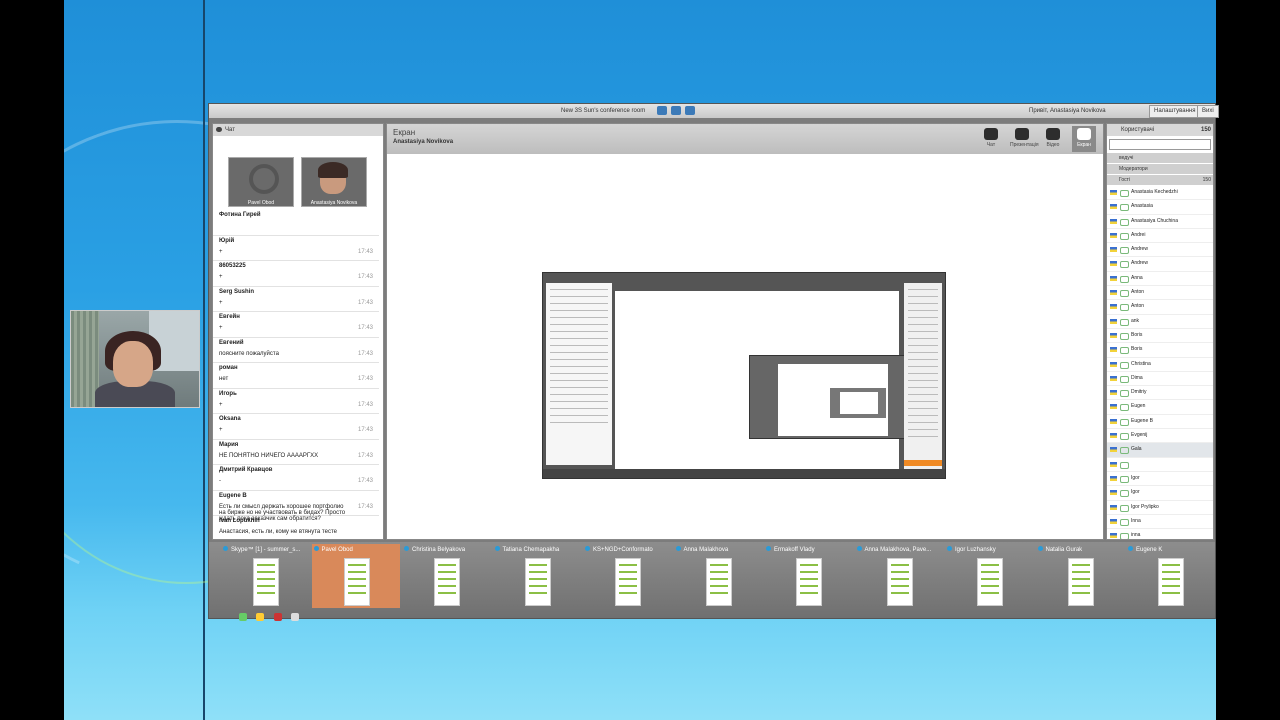  I want to click on user-name: Andrew, so click(1139, 249).